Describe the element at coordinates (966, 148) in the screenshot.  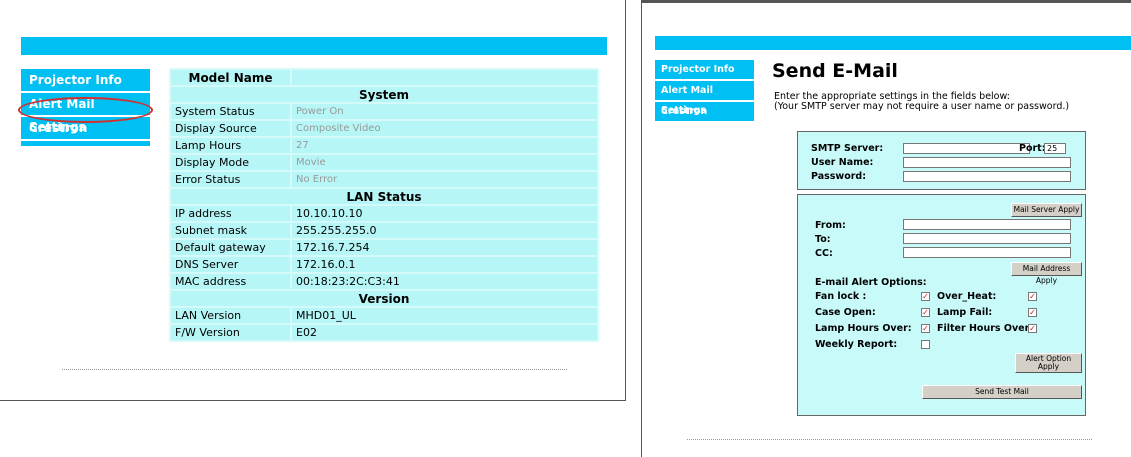
I see `smtp-server-input` at that location.